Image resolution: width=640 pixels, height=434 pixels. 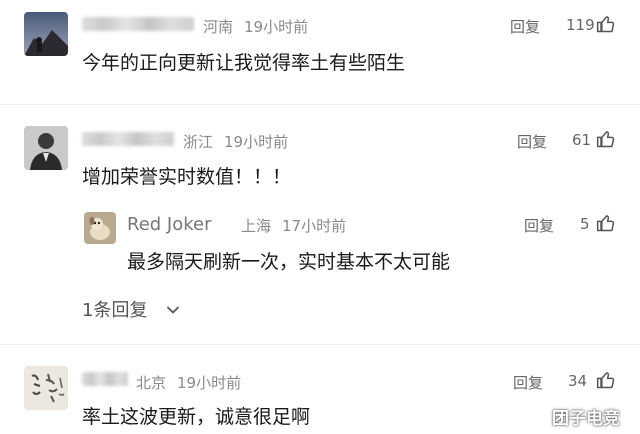 I want to click on more-replies-label: 1条回复, so click(x=115, y=310).